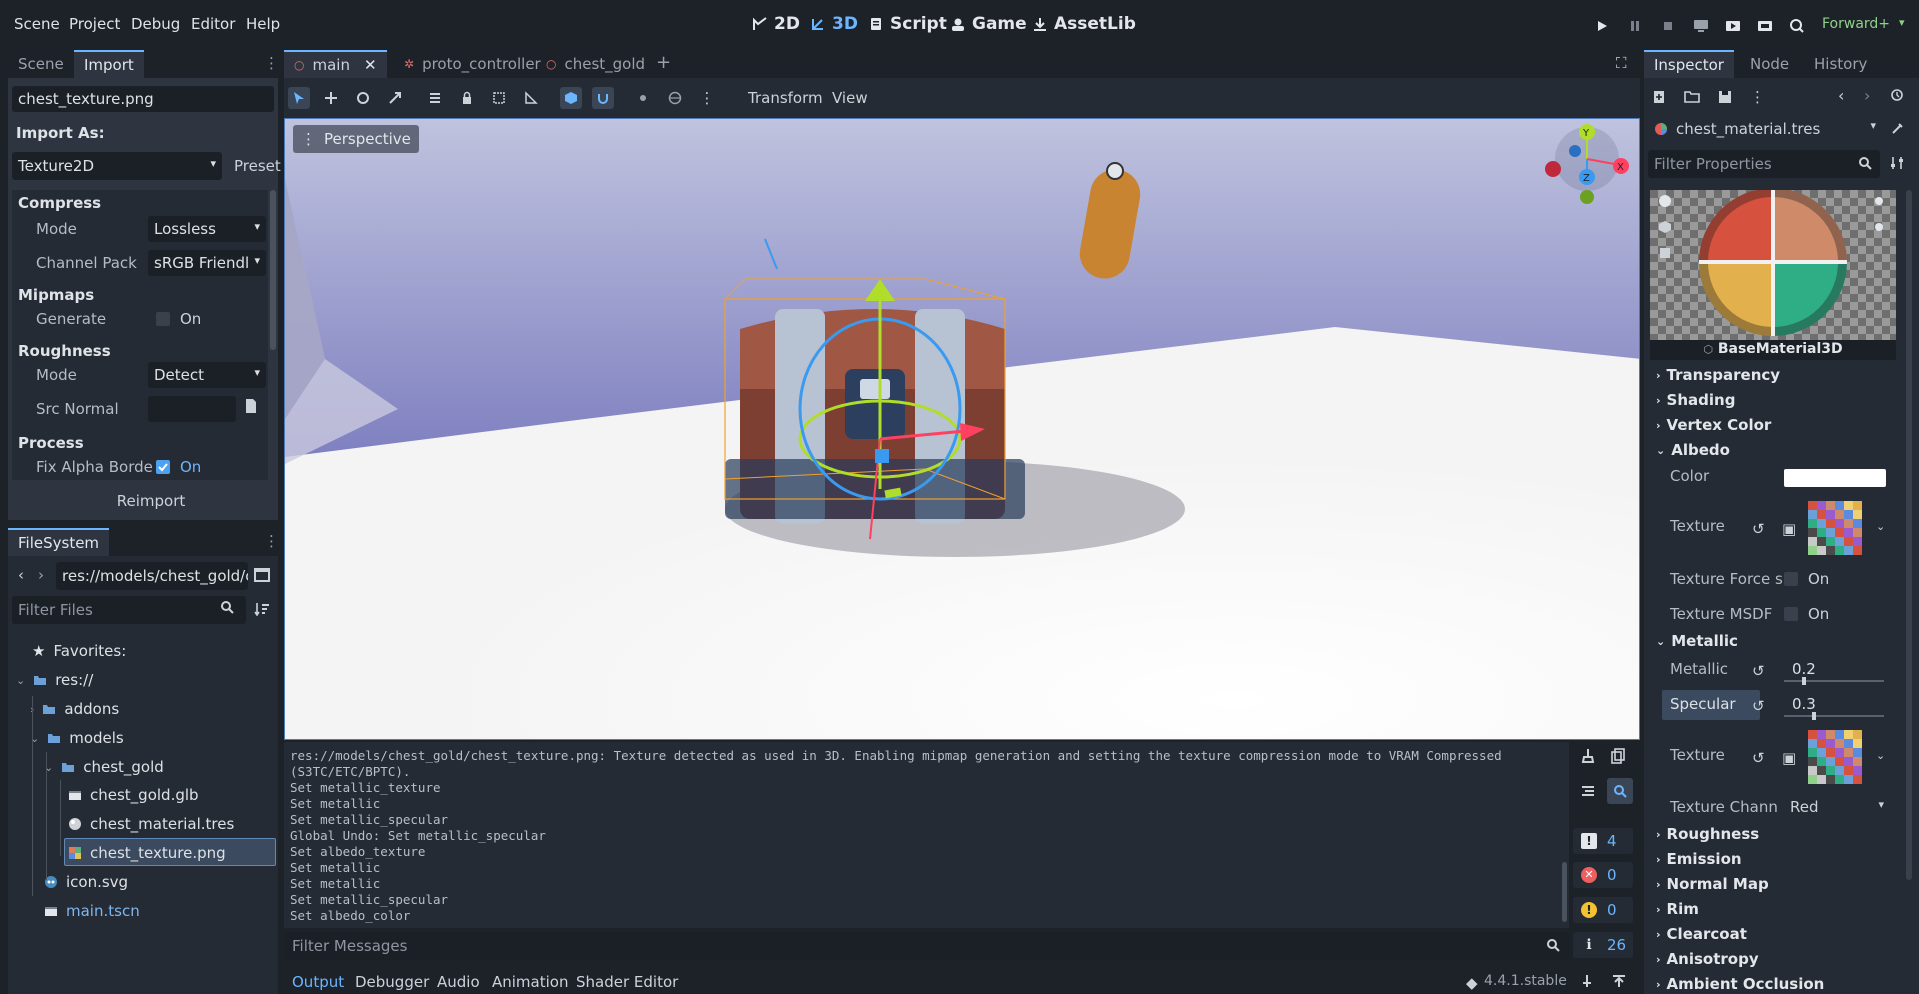  I want to click on select-tool-icon, so click(299, 98).